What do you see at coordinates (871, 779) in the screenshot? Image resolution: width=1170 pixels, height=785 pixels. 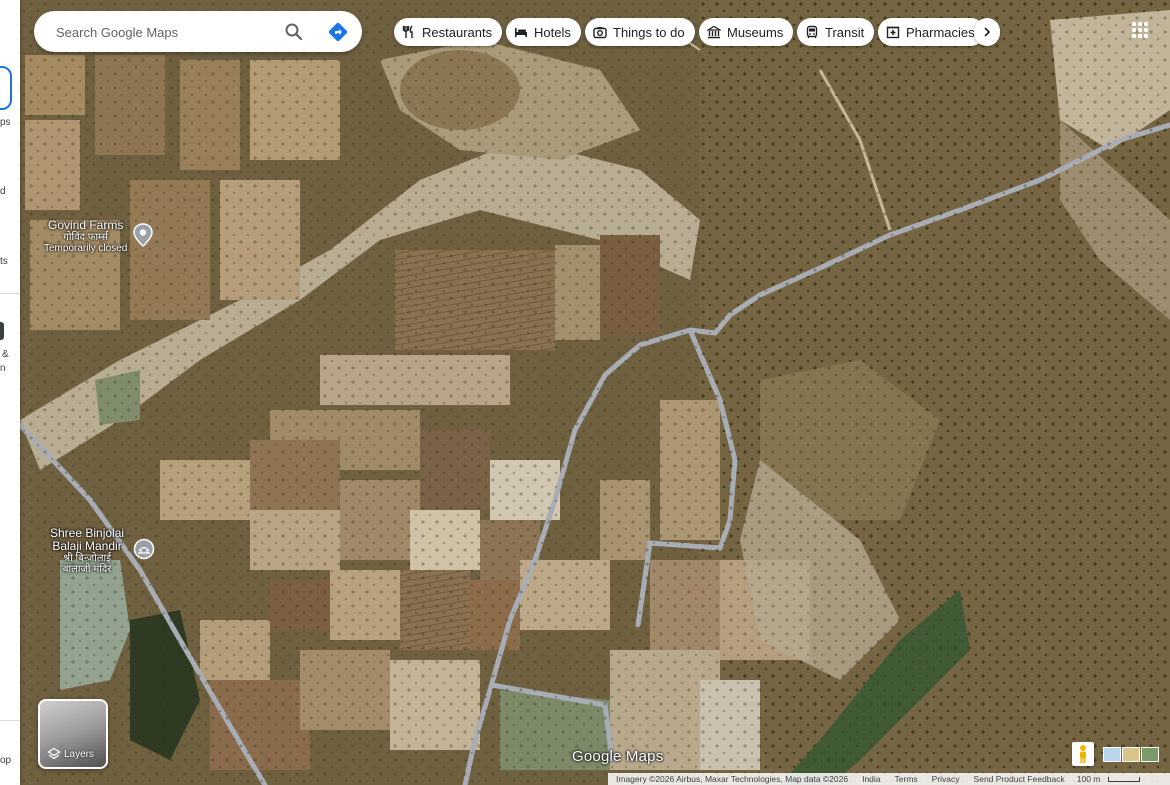 I see `country-link: India` at bounding box center [871, 779].